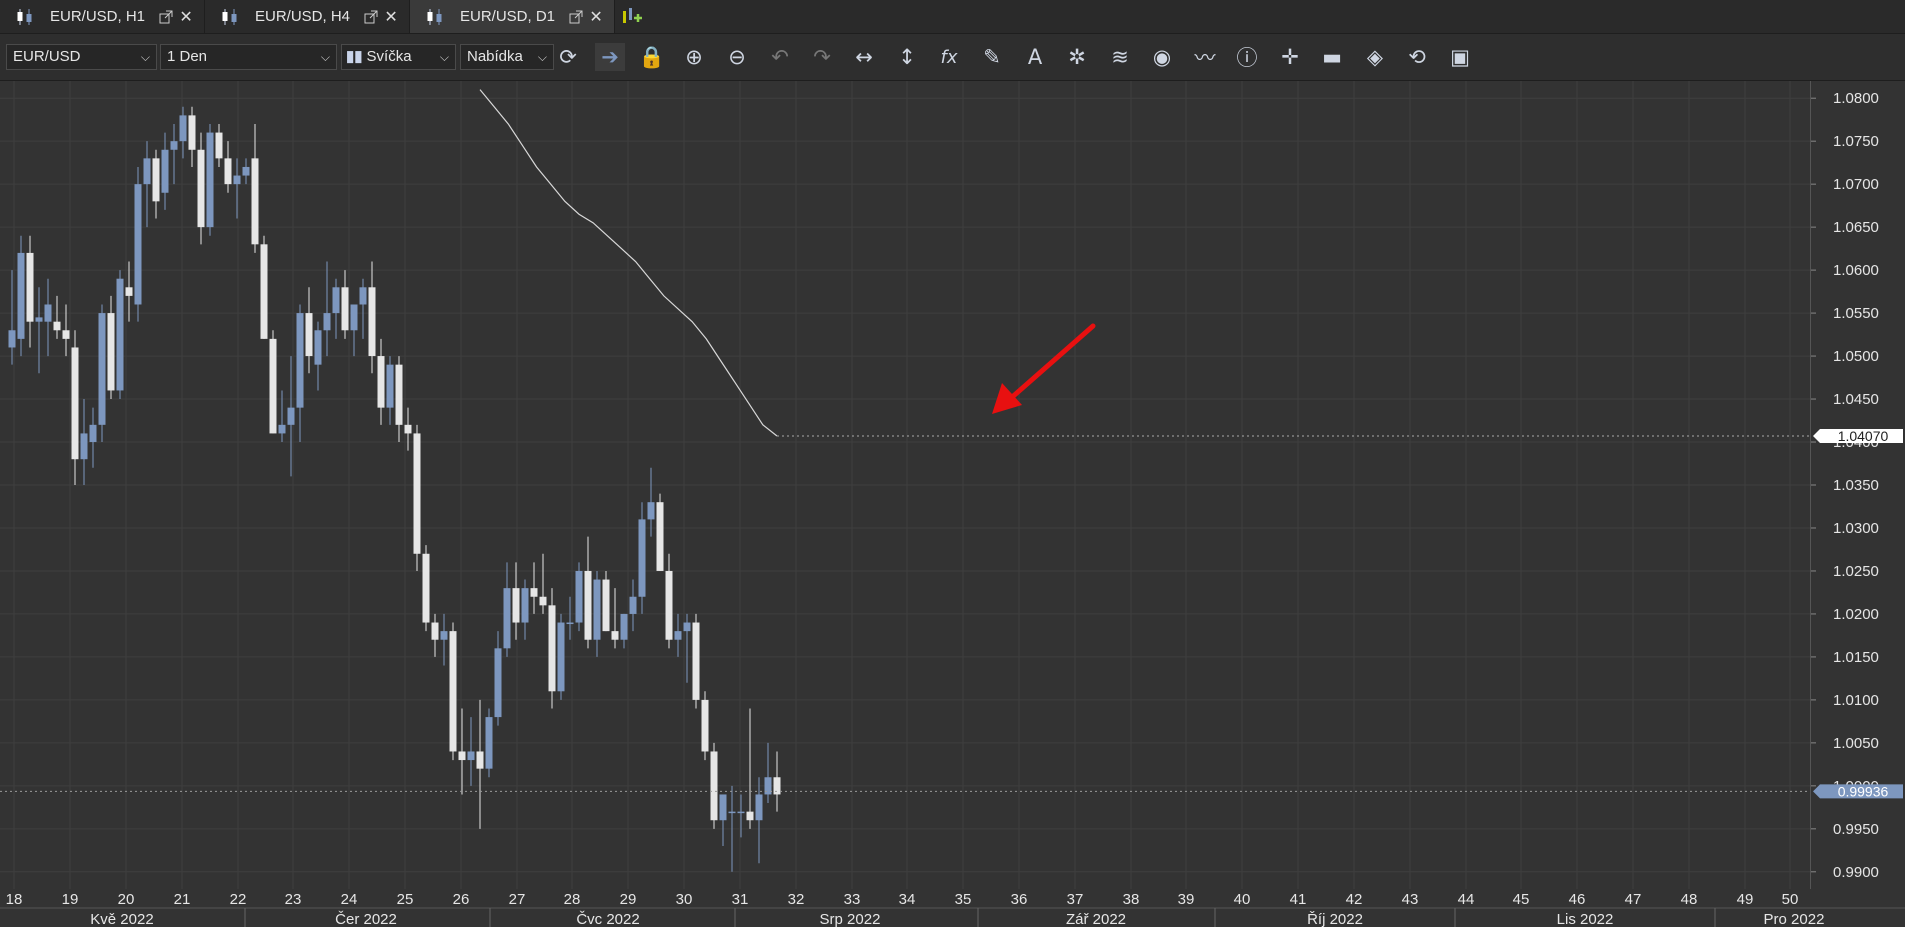  Describe the element at coordinates (1745, 899) in the screenshot. I see `x-tick-label: 49` at that location.